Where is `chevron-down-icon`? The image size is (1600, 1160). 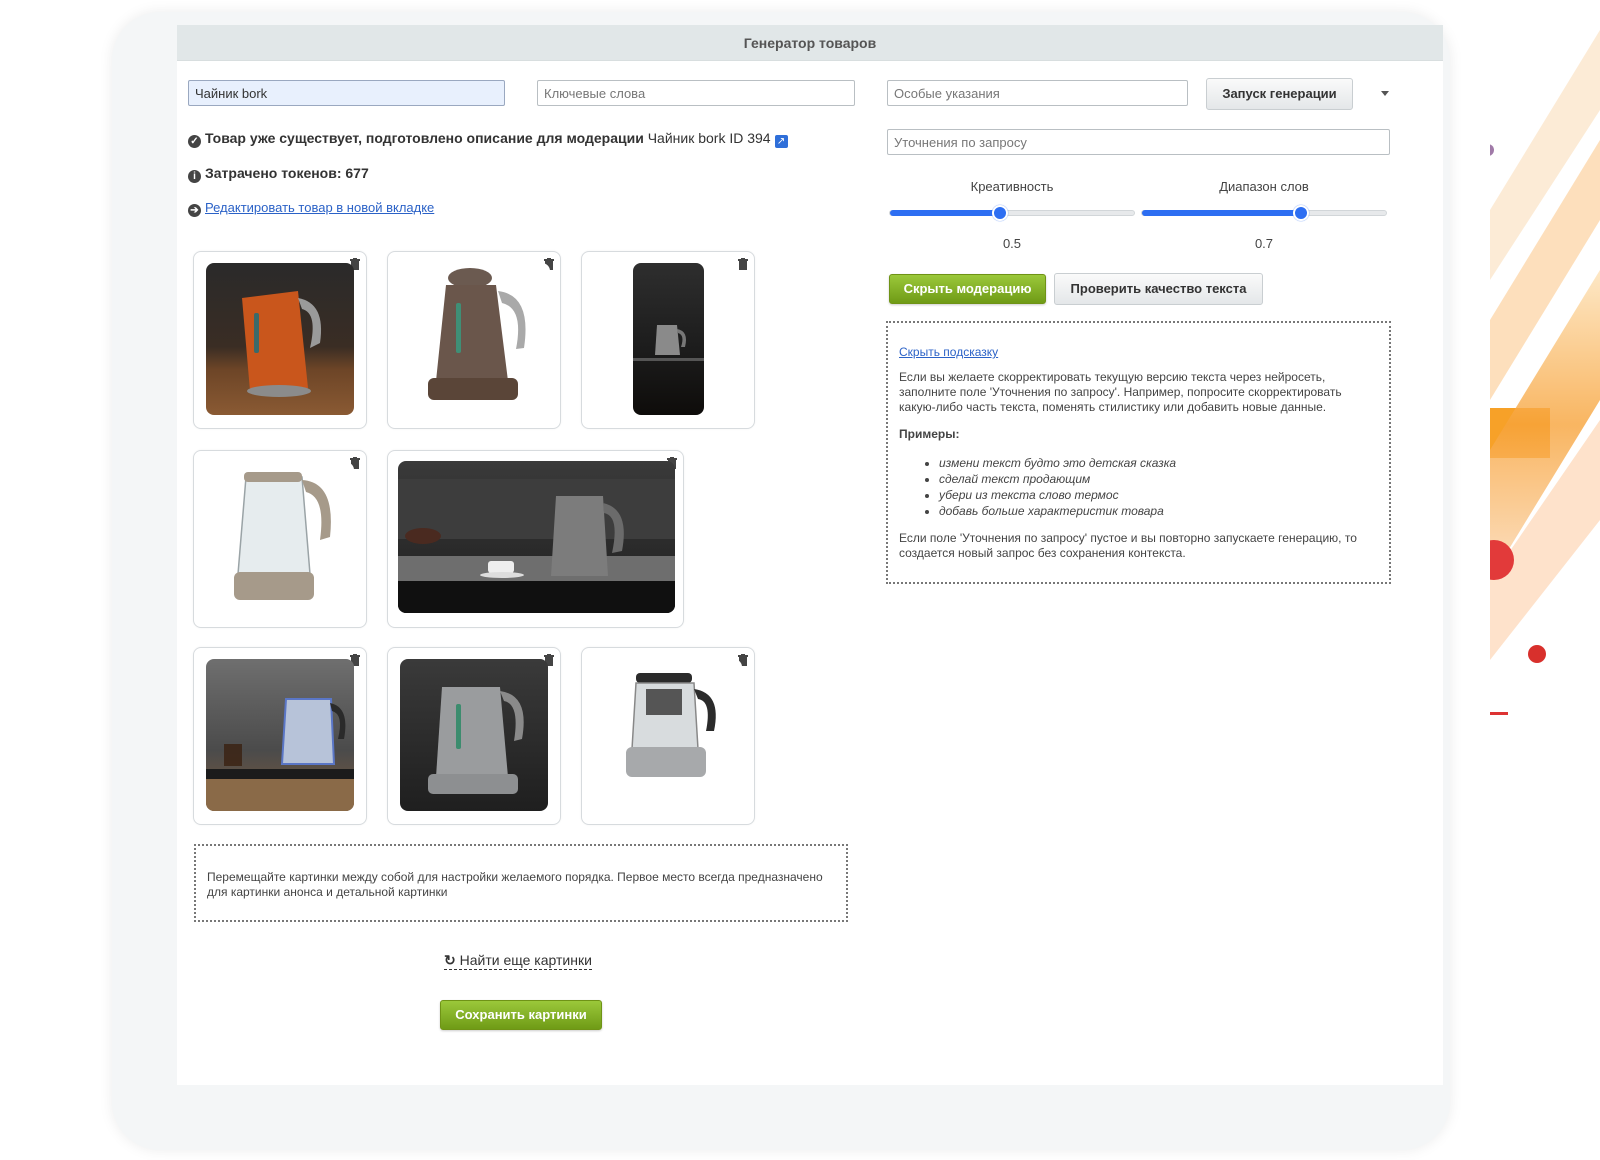
chevron-down-icon is located at coordinates (1385, 93).